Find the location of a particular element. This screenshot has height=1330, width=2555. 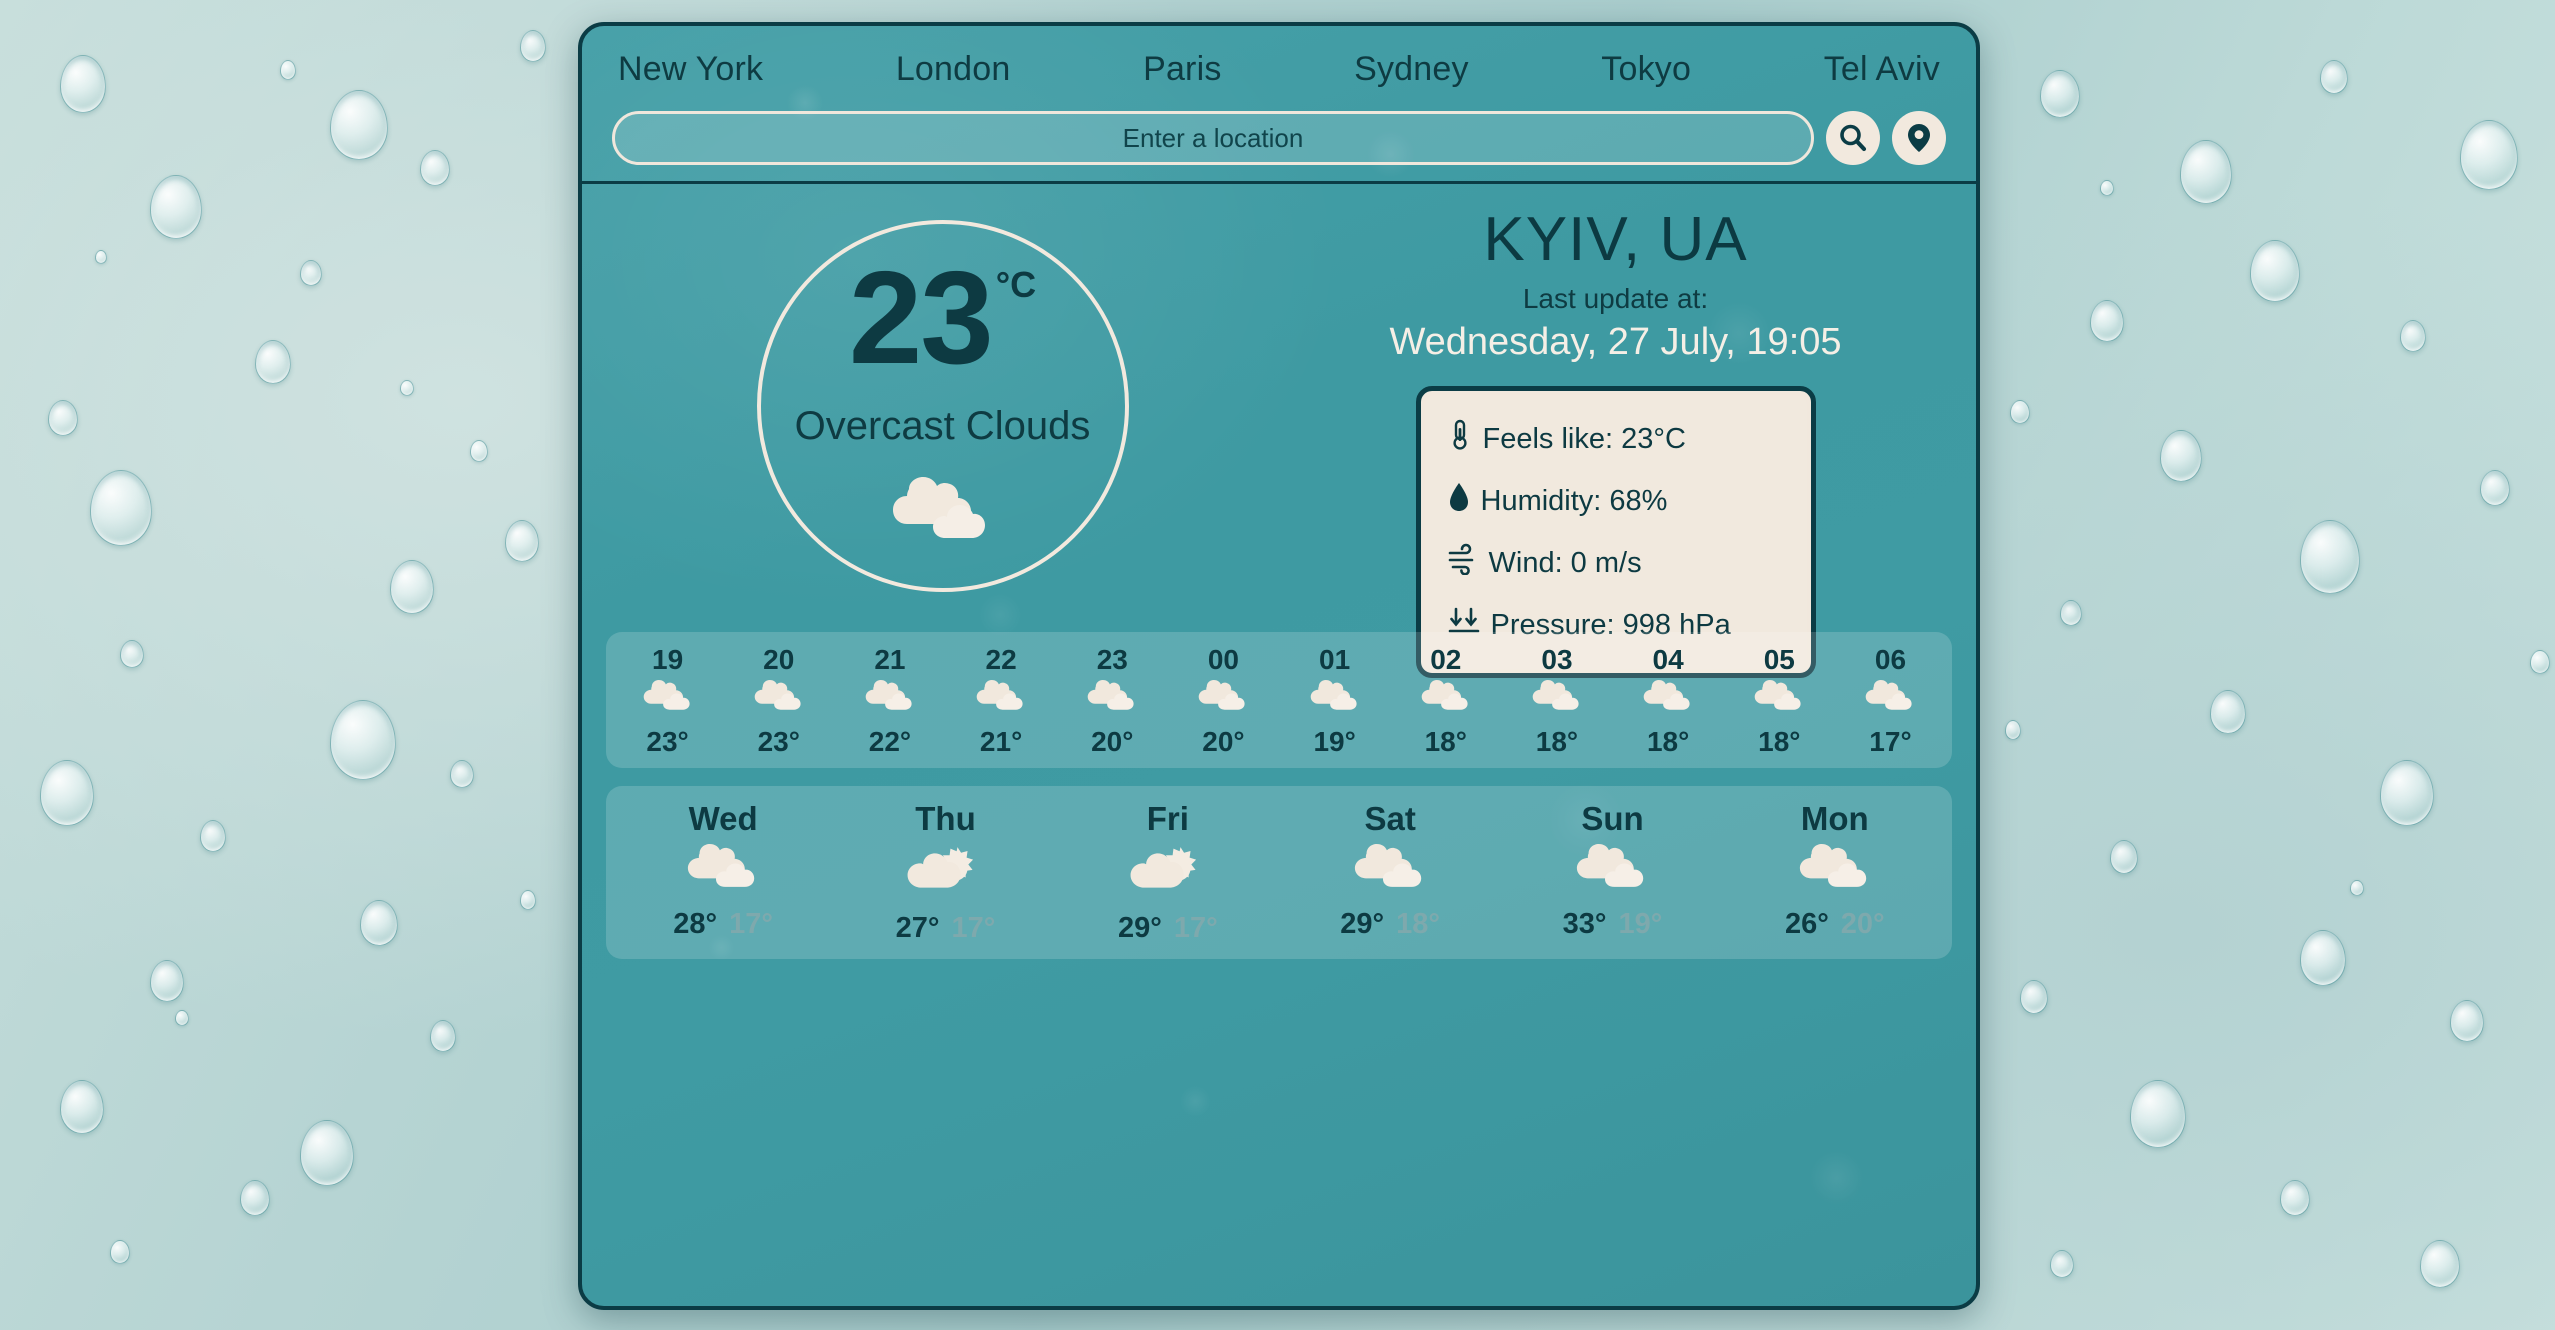

temperature-circle: 23 °C Overcast Clouds is located at coordinates (942, 406).